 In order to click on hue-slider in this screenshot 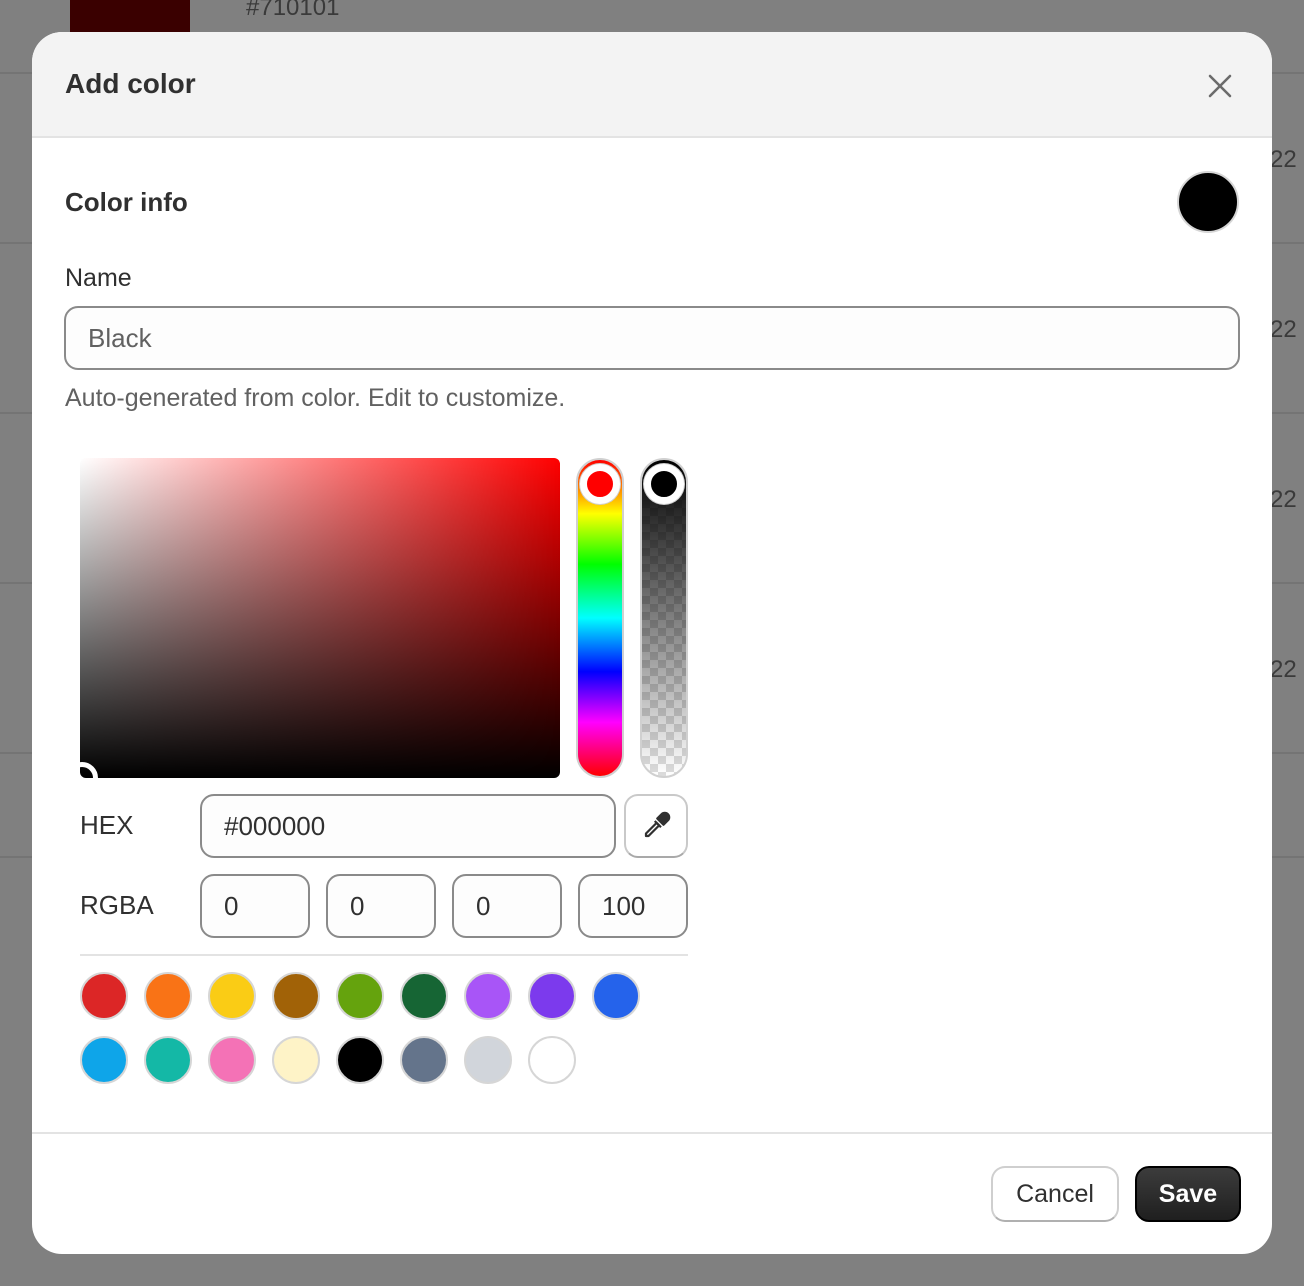, I will do `click(600, 618)`.